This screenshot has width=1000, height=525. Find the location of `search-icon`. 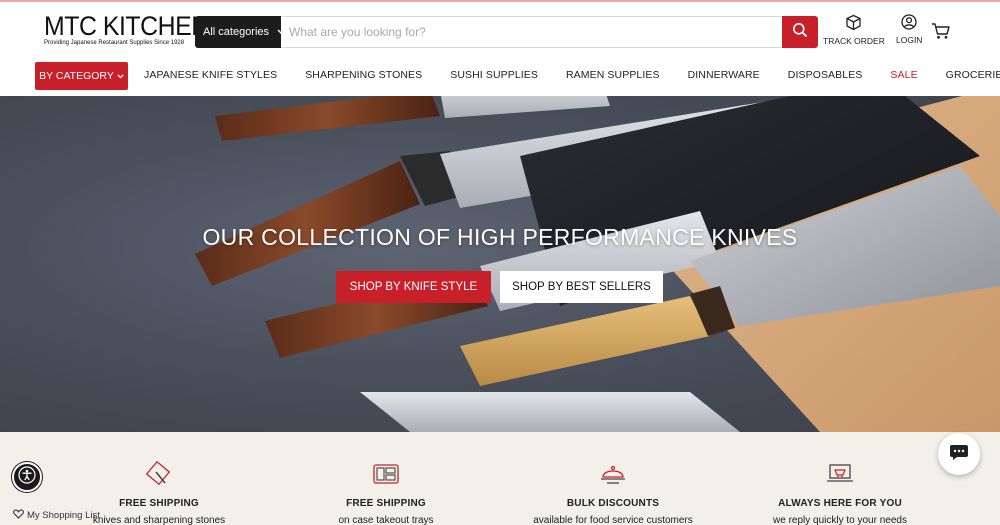

search-icon is located at coordinates (800, 32).